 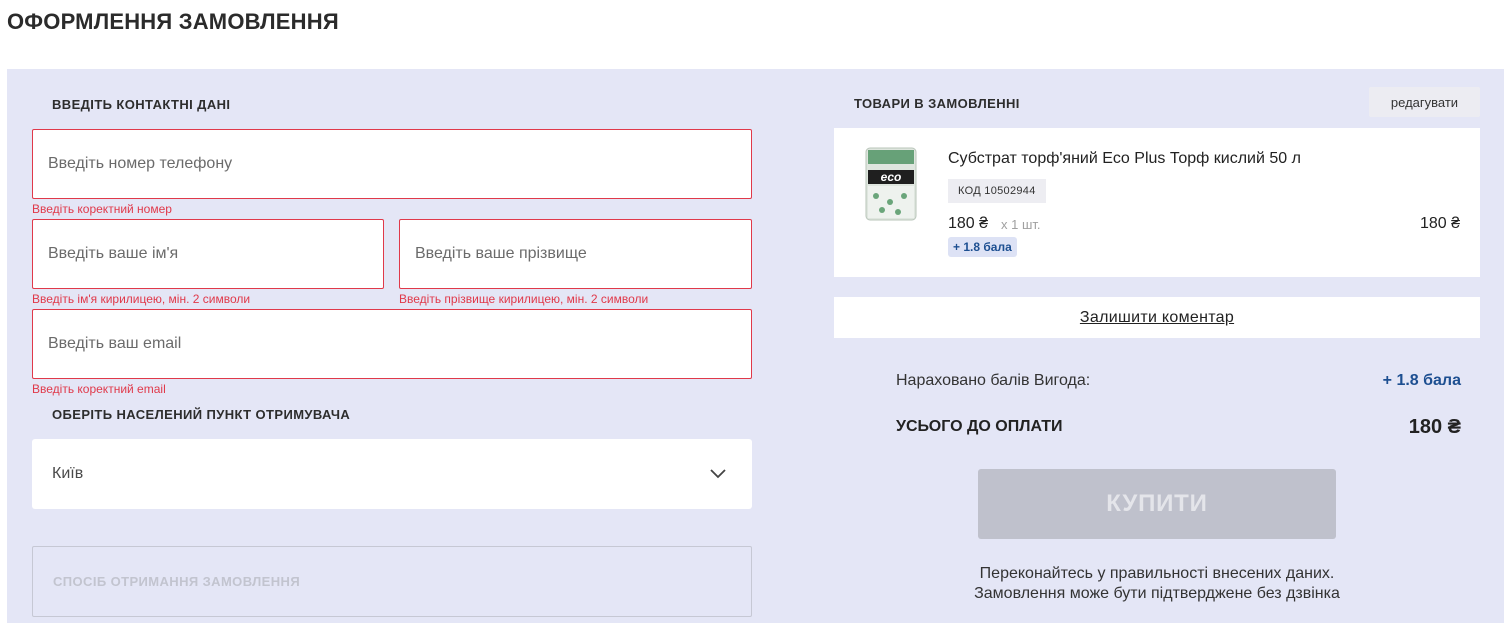 I want to click on first-name-input, so click(x=208, y=254).